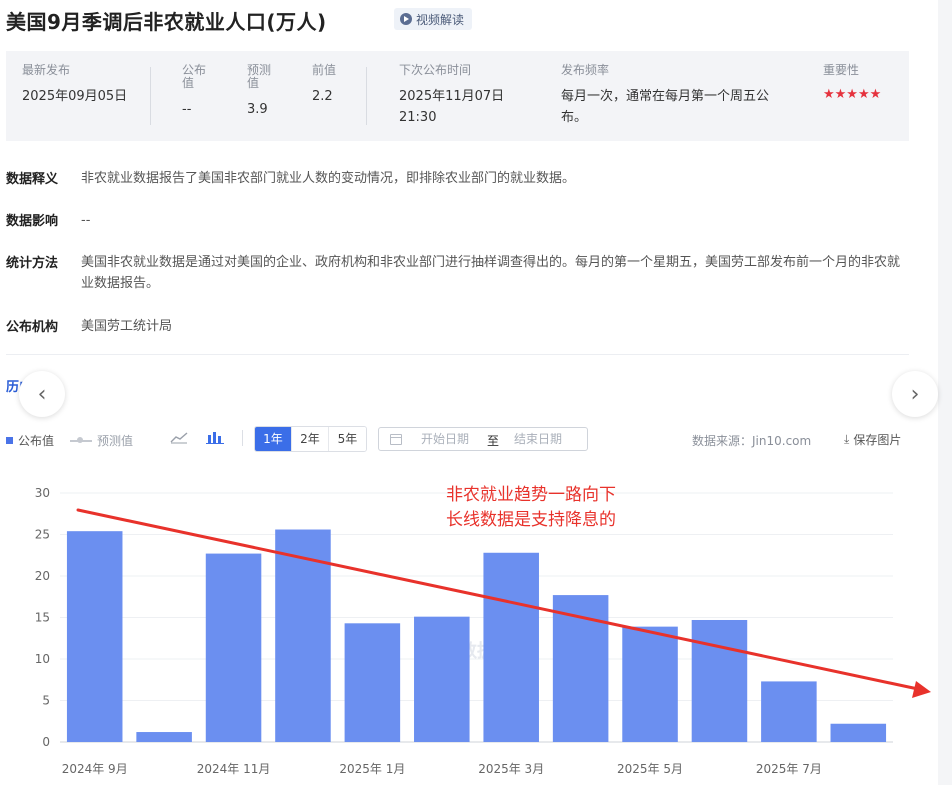 The height and width of the screenshot is (785, 952). I want to click on range-1y-button: 1年, so click(273, 439).